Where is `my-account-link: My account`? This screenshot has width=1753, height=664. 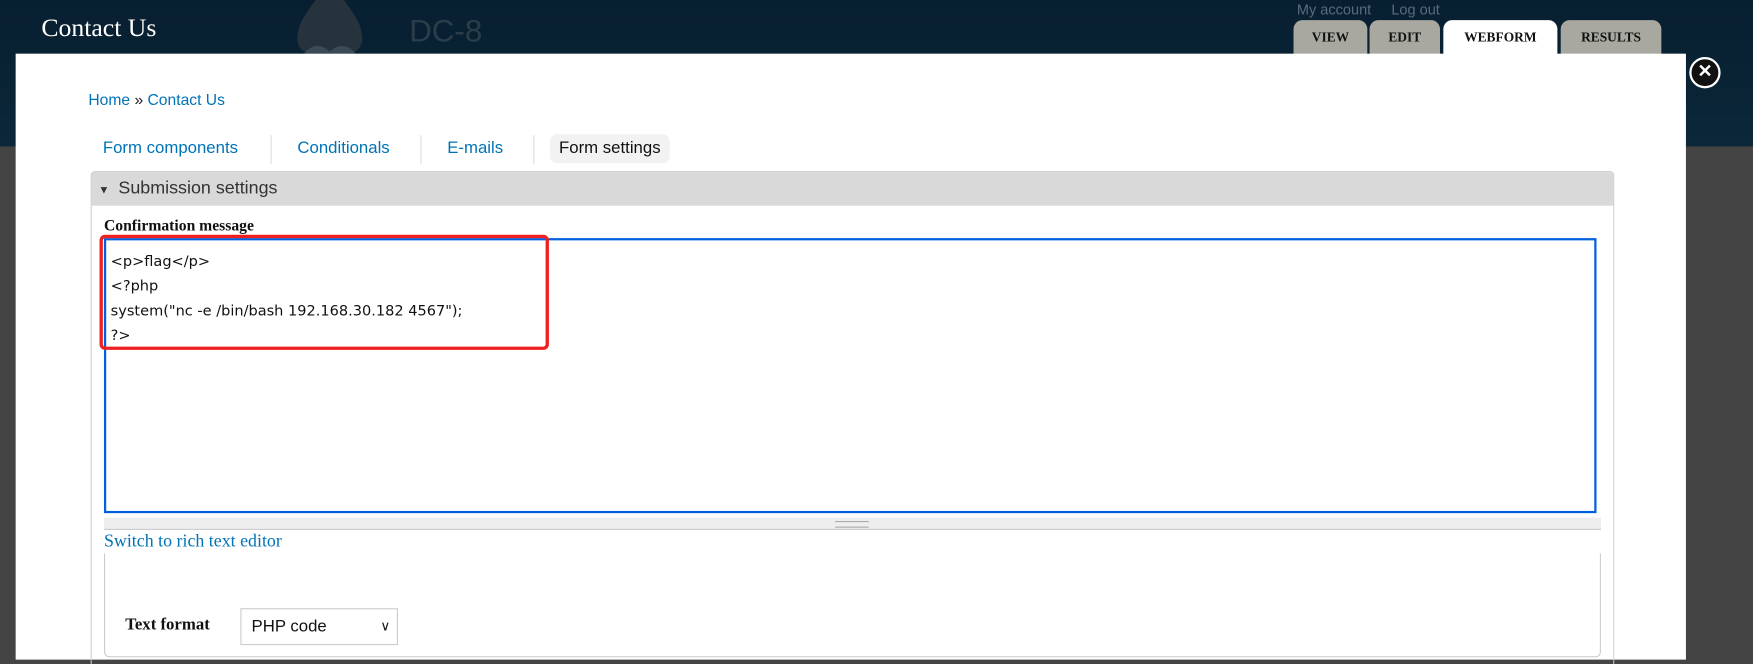
my-account-link: My account is located at coordinates (1334, 9).